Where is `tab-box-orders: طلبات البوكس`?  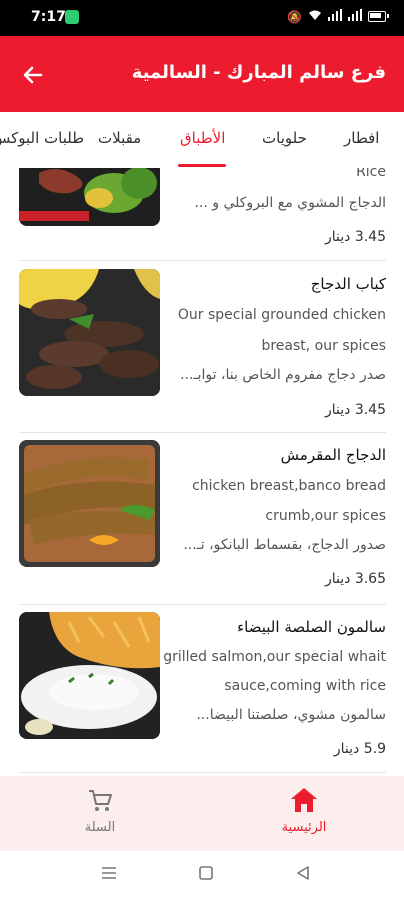 tab-box-orders: طلبات البوكس is located at coordinates (42, 138).